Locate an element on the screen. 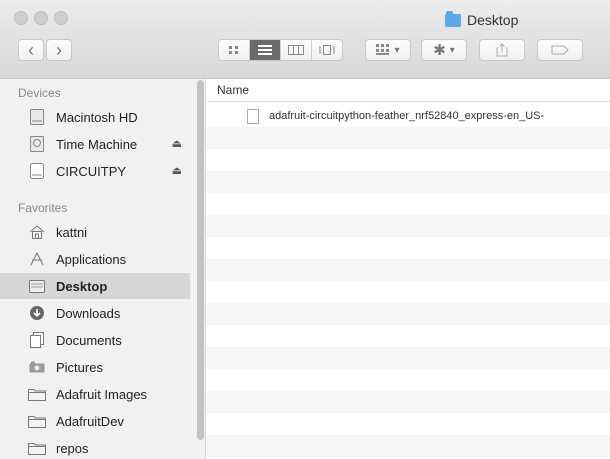 This screenshot has height=459, width=610. sidebar-item-label: CIRCUITPY is located at coordinates (91, 171).